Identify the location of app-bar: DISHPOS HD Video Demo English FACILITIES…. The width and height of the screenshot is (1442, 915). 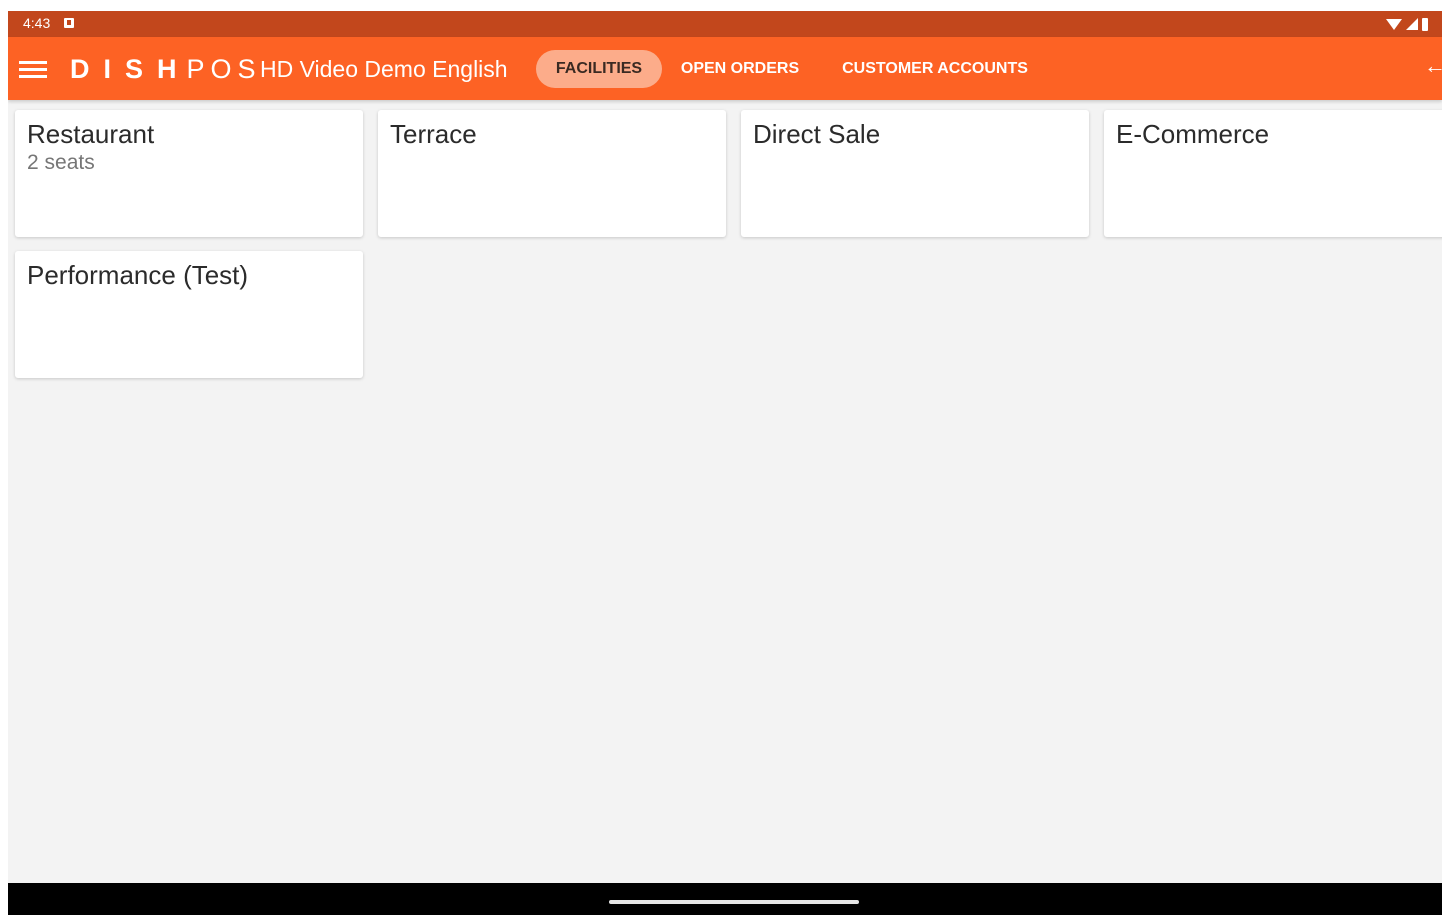
(725, 68).